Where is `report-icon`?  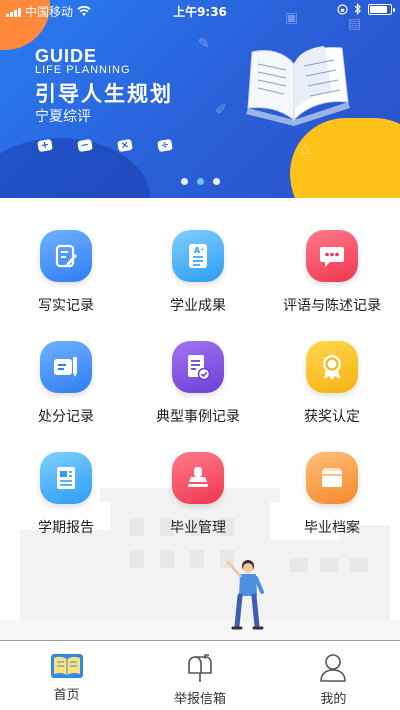
report-icon is located at coordinates (66, 478).